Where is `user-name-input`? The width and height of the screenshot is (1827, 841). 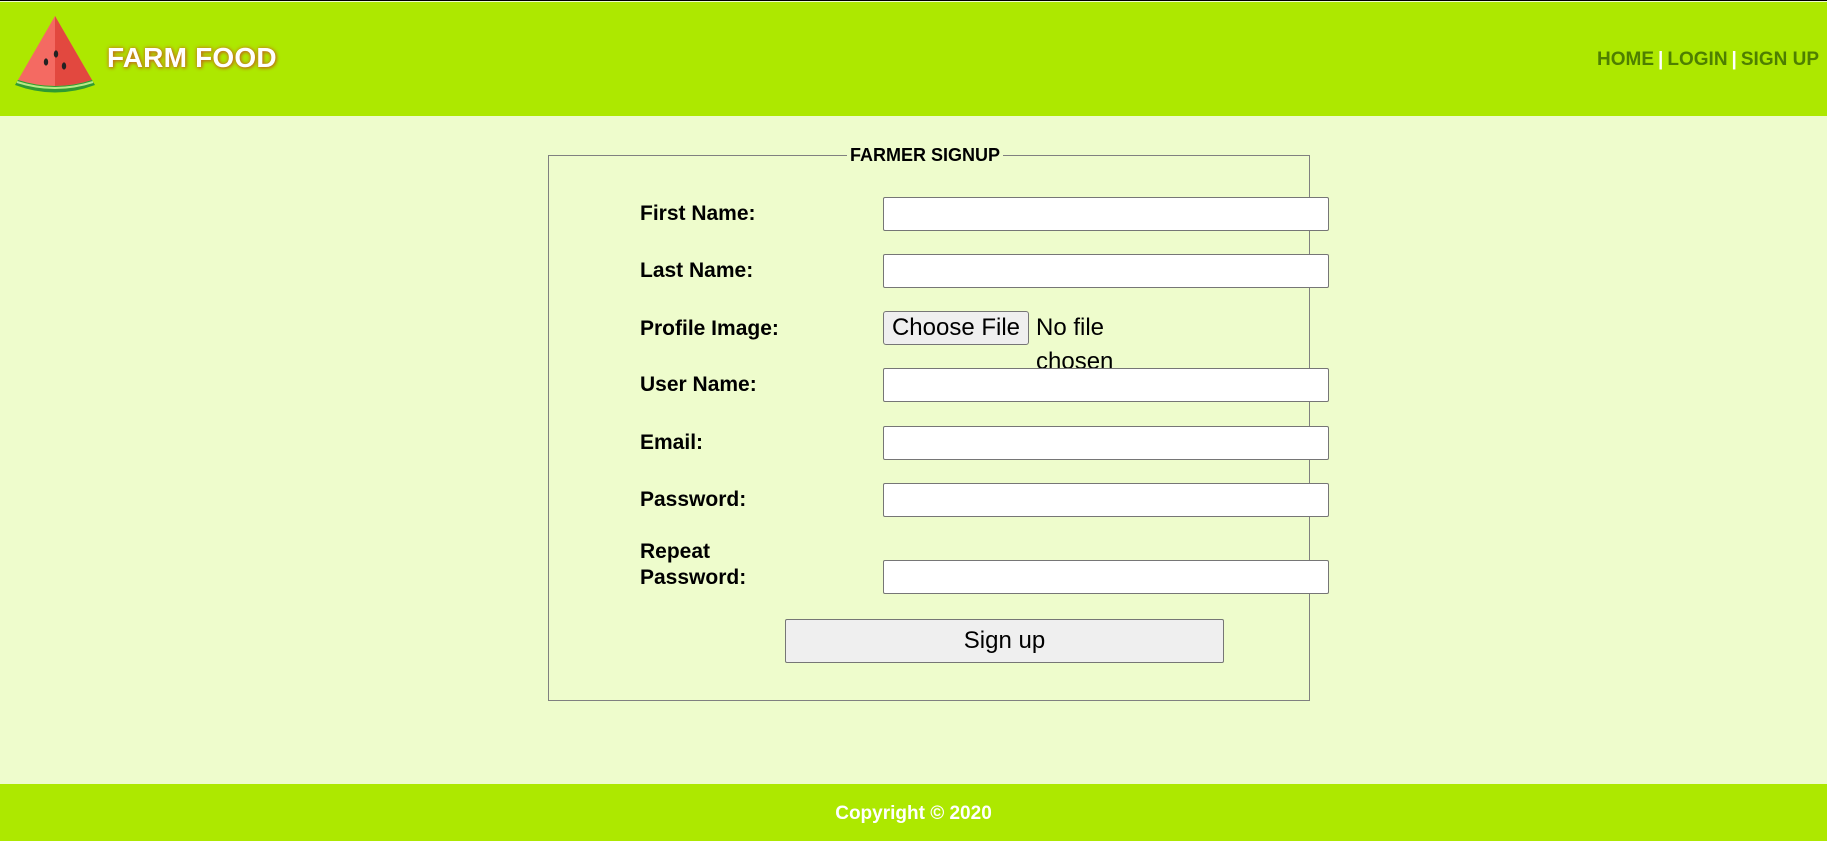
user-name-input is located at coordinates (1106, 385).